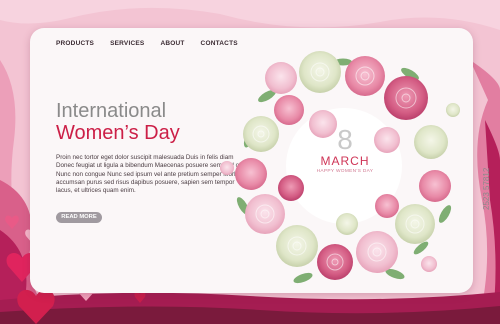 Image resolution: width=500 pixels, height=324 pixels. What do you see at coordinates (75, 43) in the screenshot?
I see `nav-products: PRODUCTS` at bounding box center [75, 43].